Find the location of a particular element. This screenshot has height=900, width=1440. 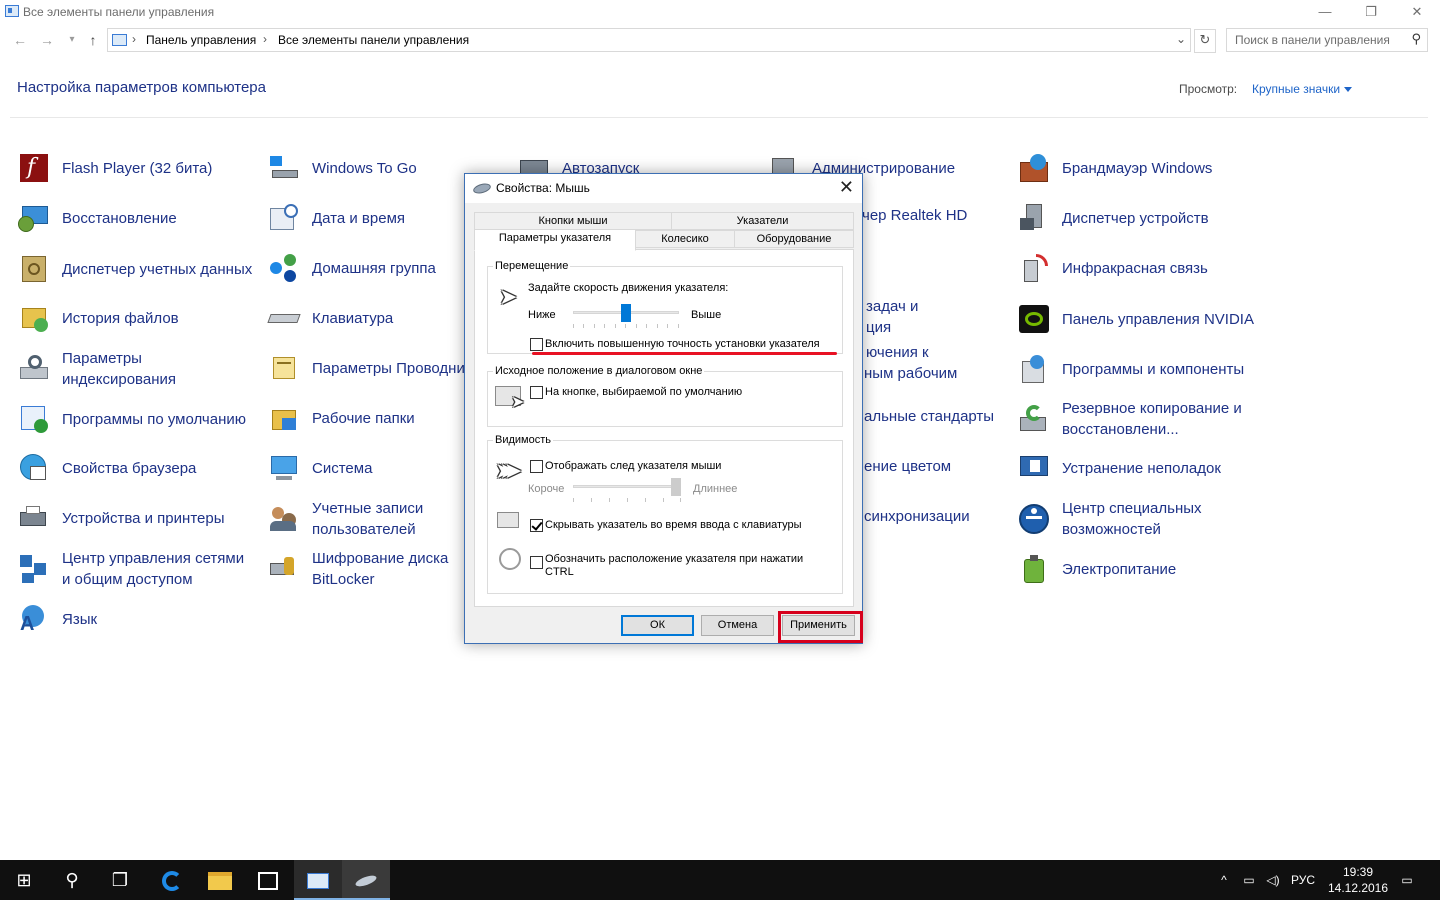

view-label: Просмотр: is located at coordinates (1208, 89).